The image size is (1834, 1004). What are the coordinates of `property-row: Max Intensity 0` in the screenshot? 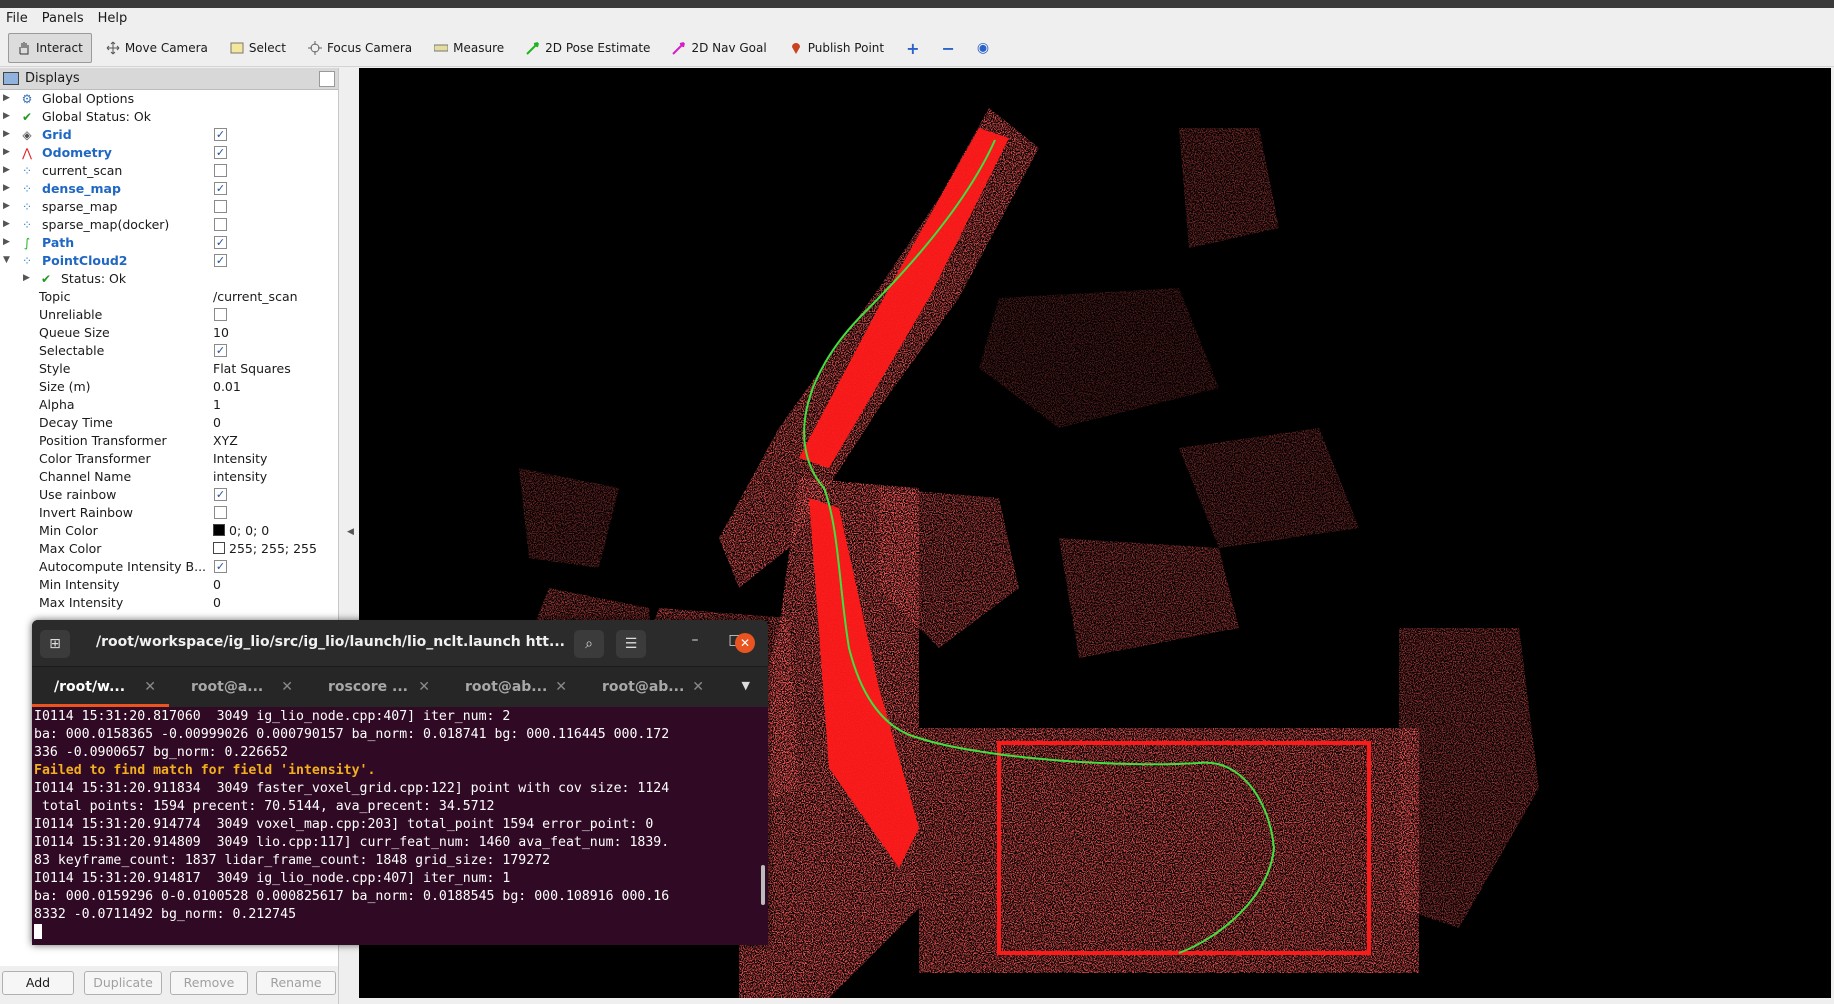 It's located at (169, 603).